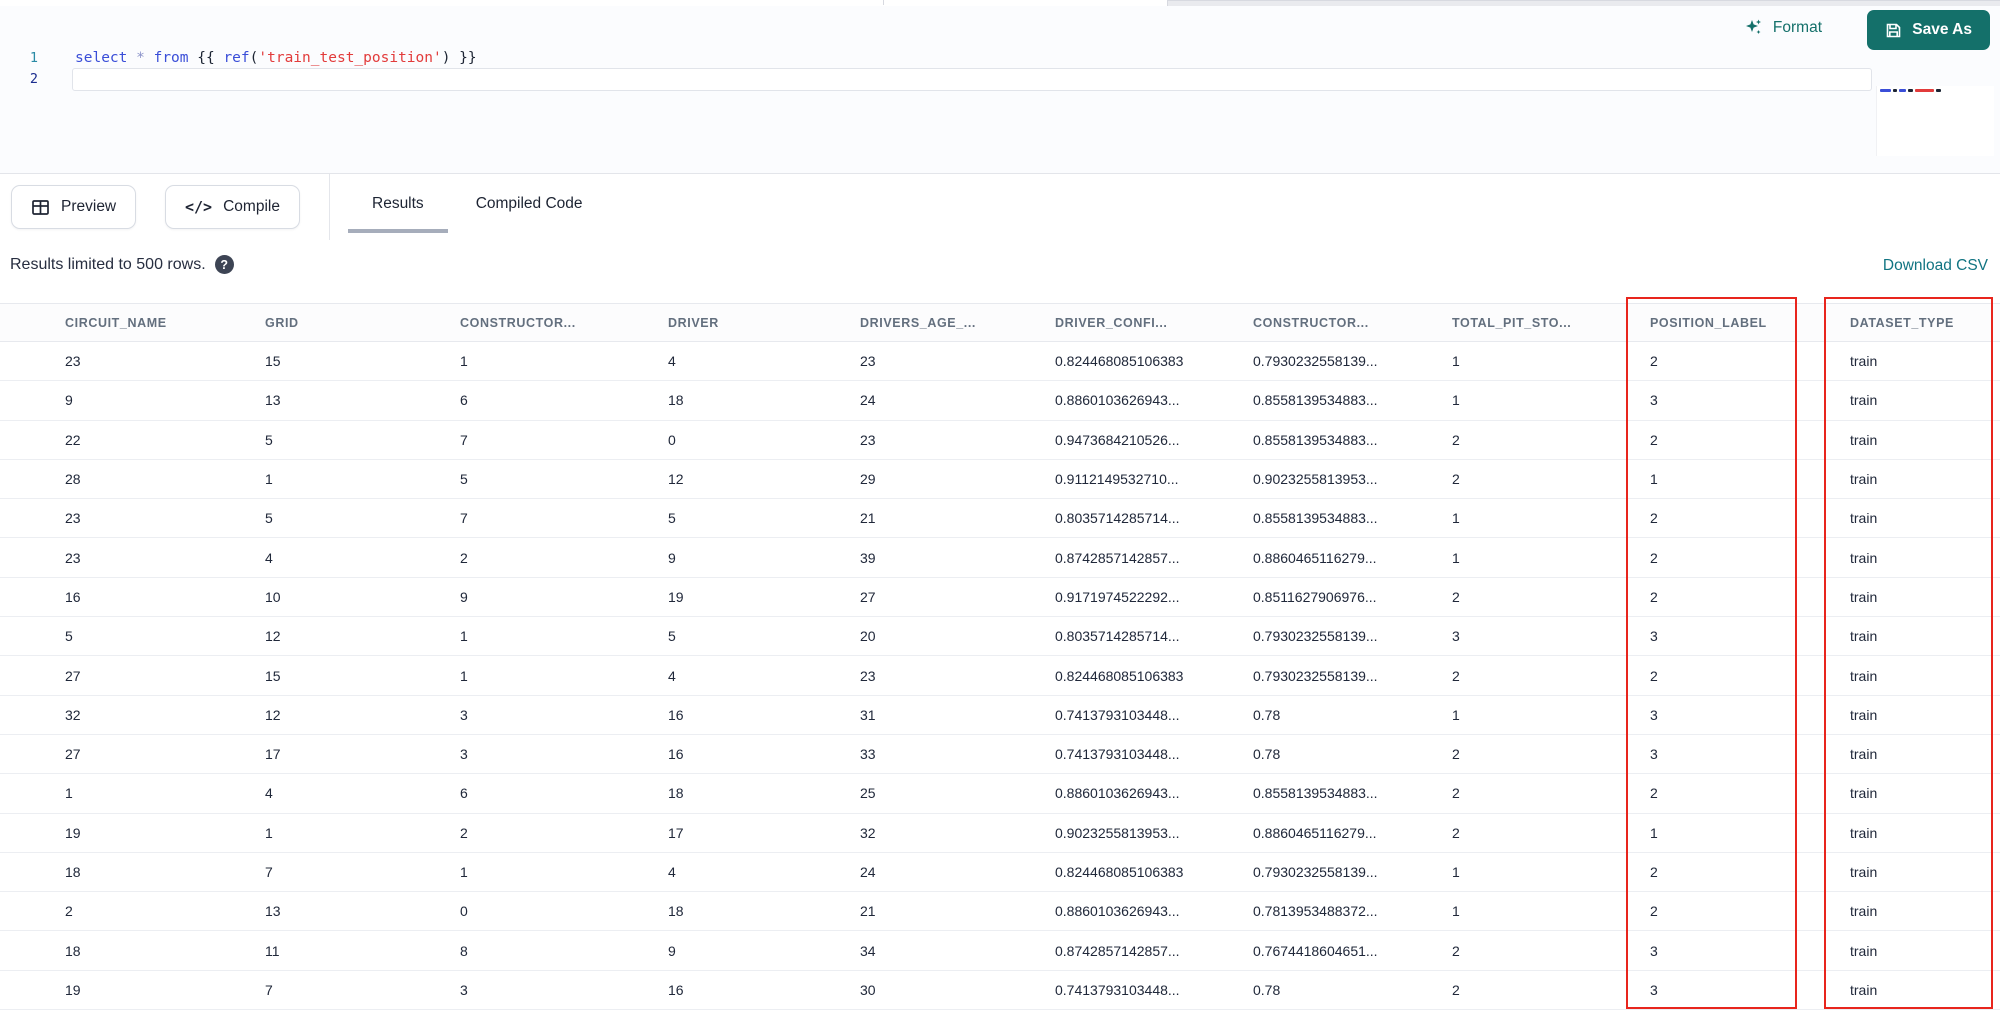 This screenshot has height=1020, width=2000. I want to click on compile-button: </> Compile, so click(232, 207).